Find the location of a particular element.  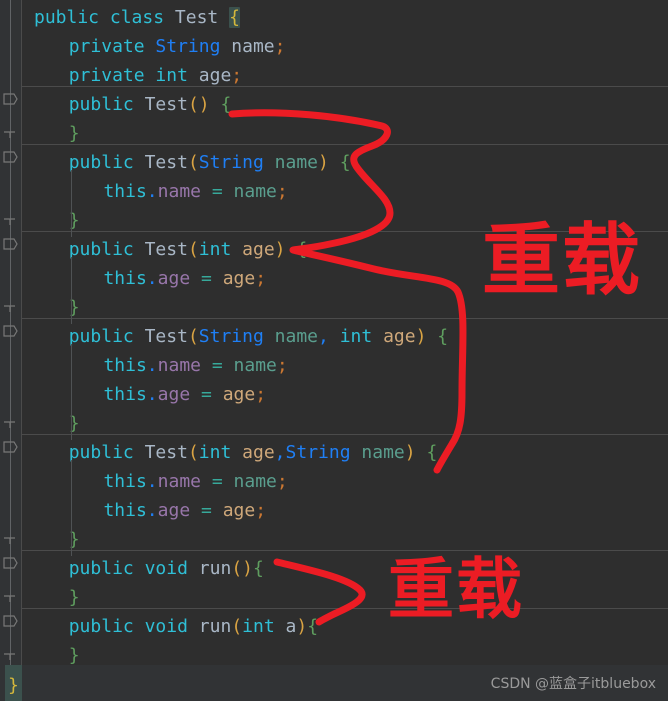

code-line: public void run(){ is located at coordinates (143, 568).